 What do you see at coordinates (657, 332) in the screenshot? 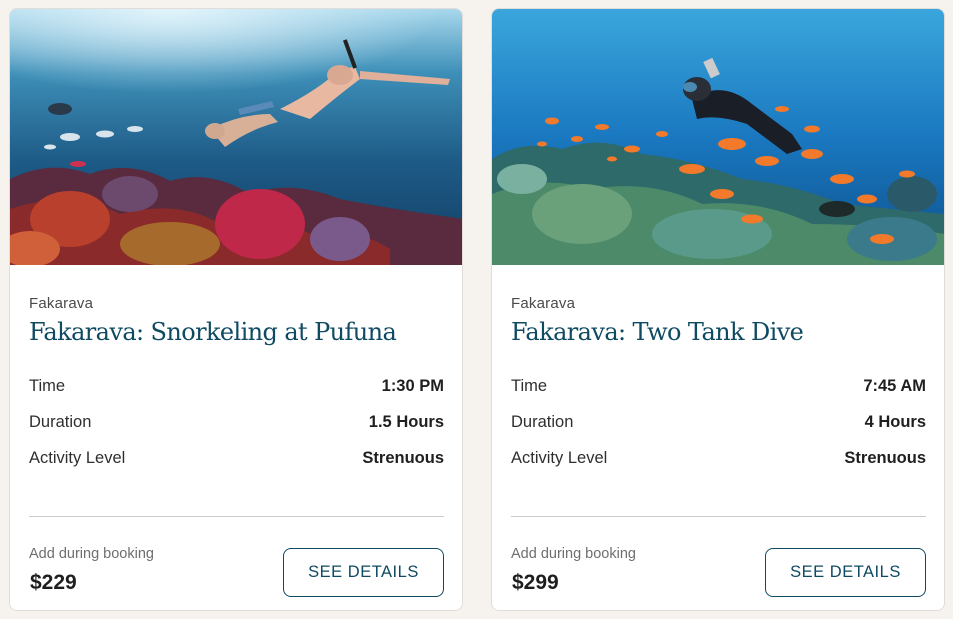
I see `excursion-title: Fakarava: Two Tank Dive` at bounding box center [657, 332].